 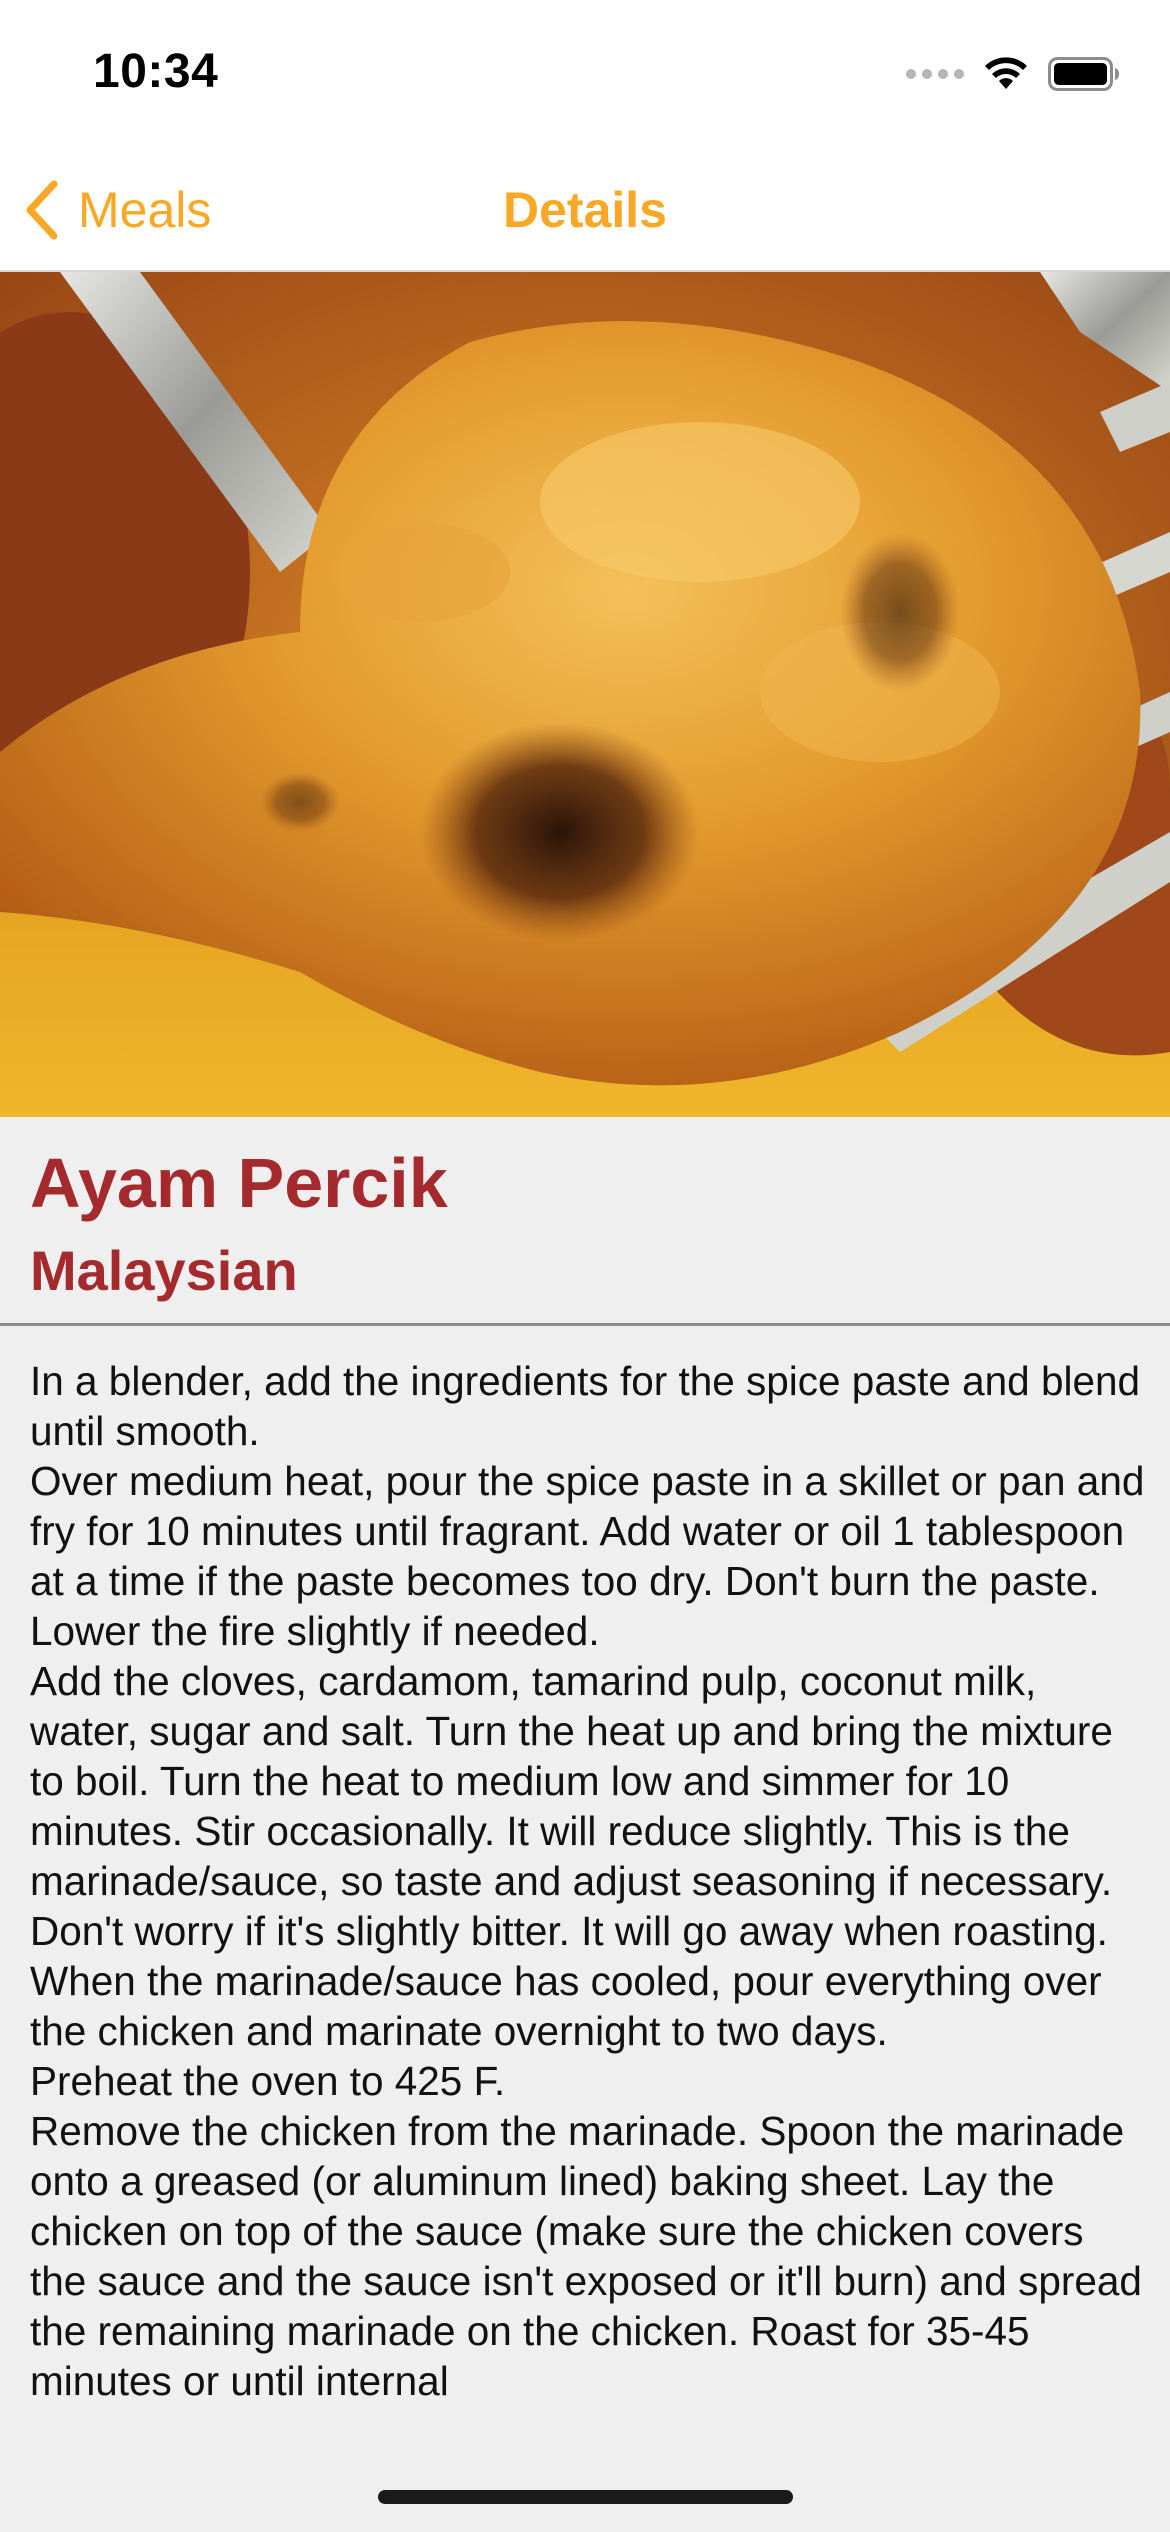 I want to click on page-title: Details, so click(x=585, y=210).